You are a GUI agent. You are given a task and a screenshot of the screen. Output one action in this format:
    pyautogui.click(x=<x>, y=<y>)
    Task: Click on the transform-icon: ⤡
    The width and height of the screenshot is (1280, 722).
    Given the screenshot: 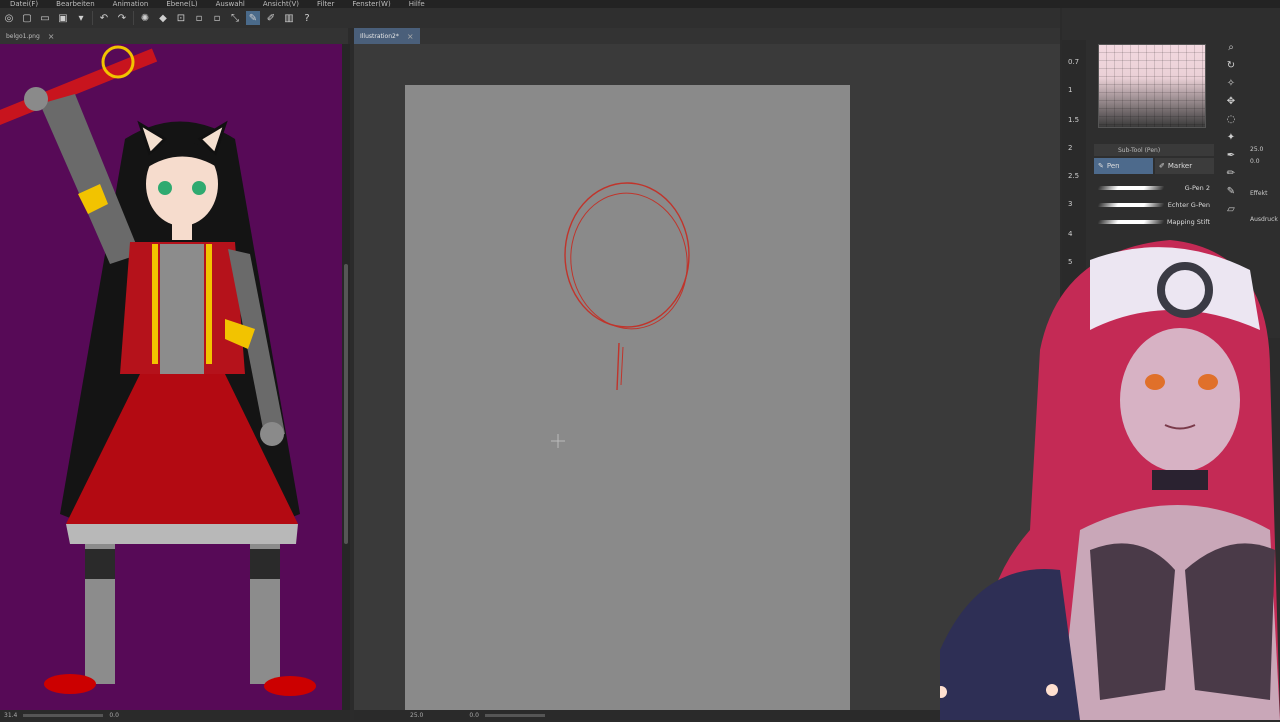 What is the action you would take?
    pyautogui.click(x=235, y=18)
    